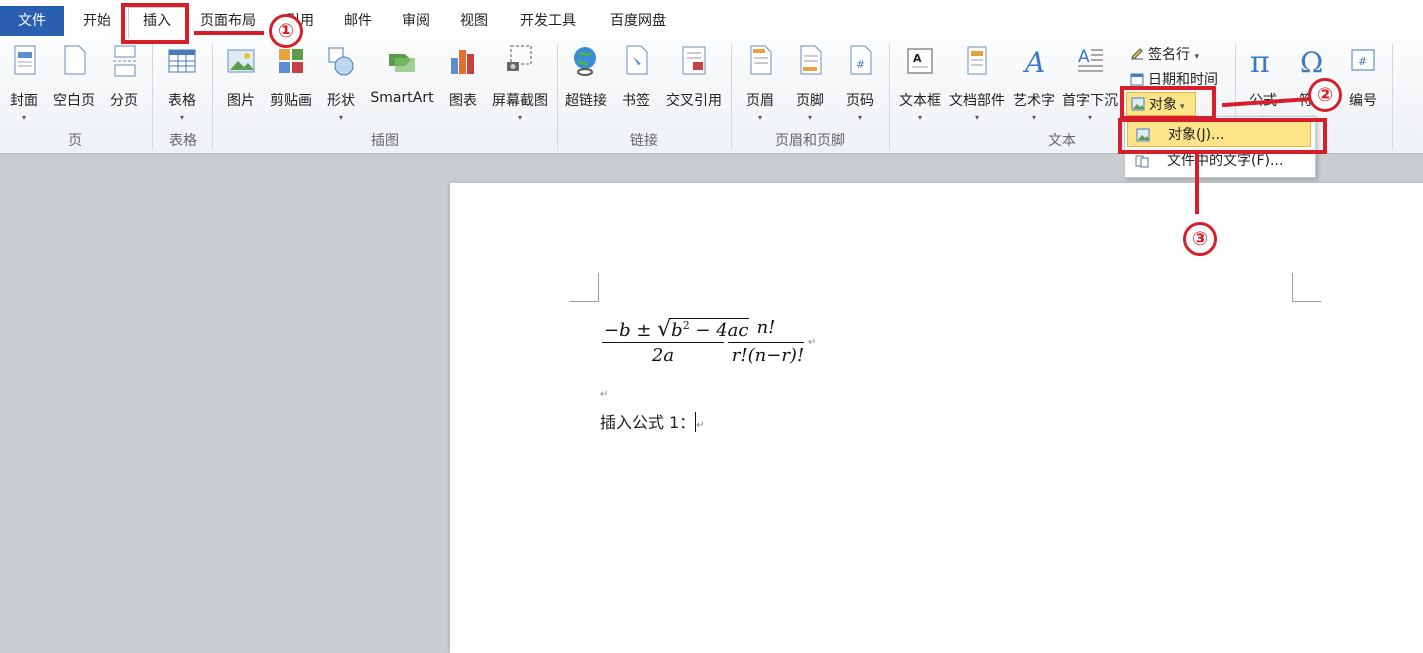  Describe the element at coordinates (183, 141) in the screenshot. I see `group-label-table: 表格` at that location.